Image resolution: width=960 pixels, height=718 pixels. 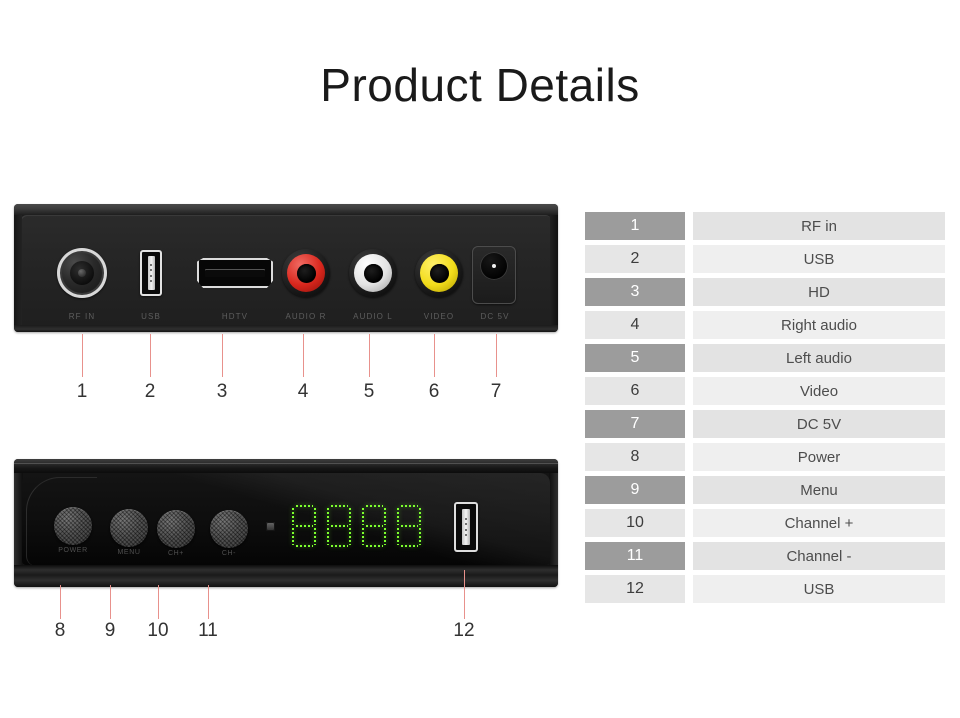 What do you see at coordinates (635, 589) in the screenshot?
I see `legend-number-cell: 12` at bounding box center [635, 589].